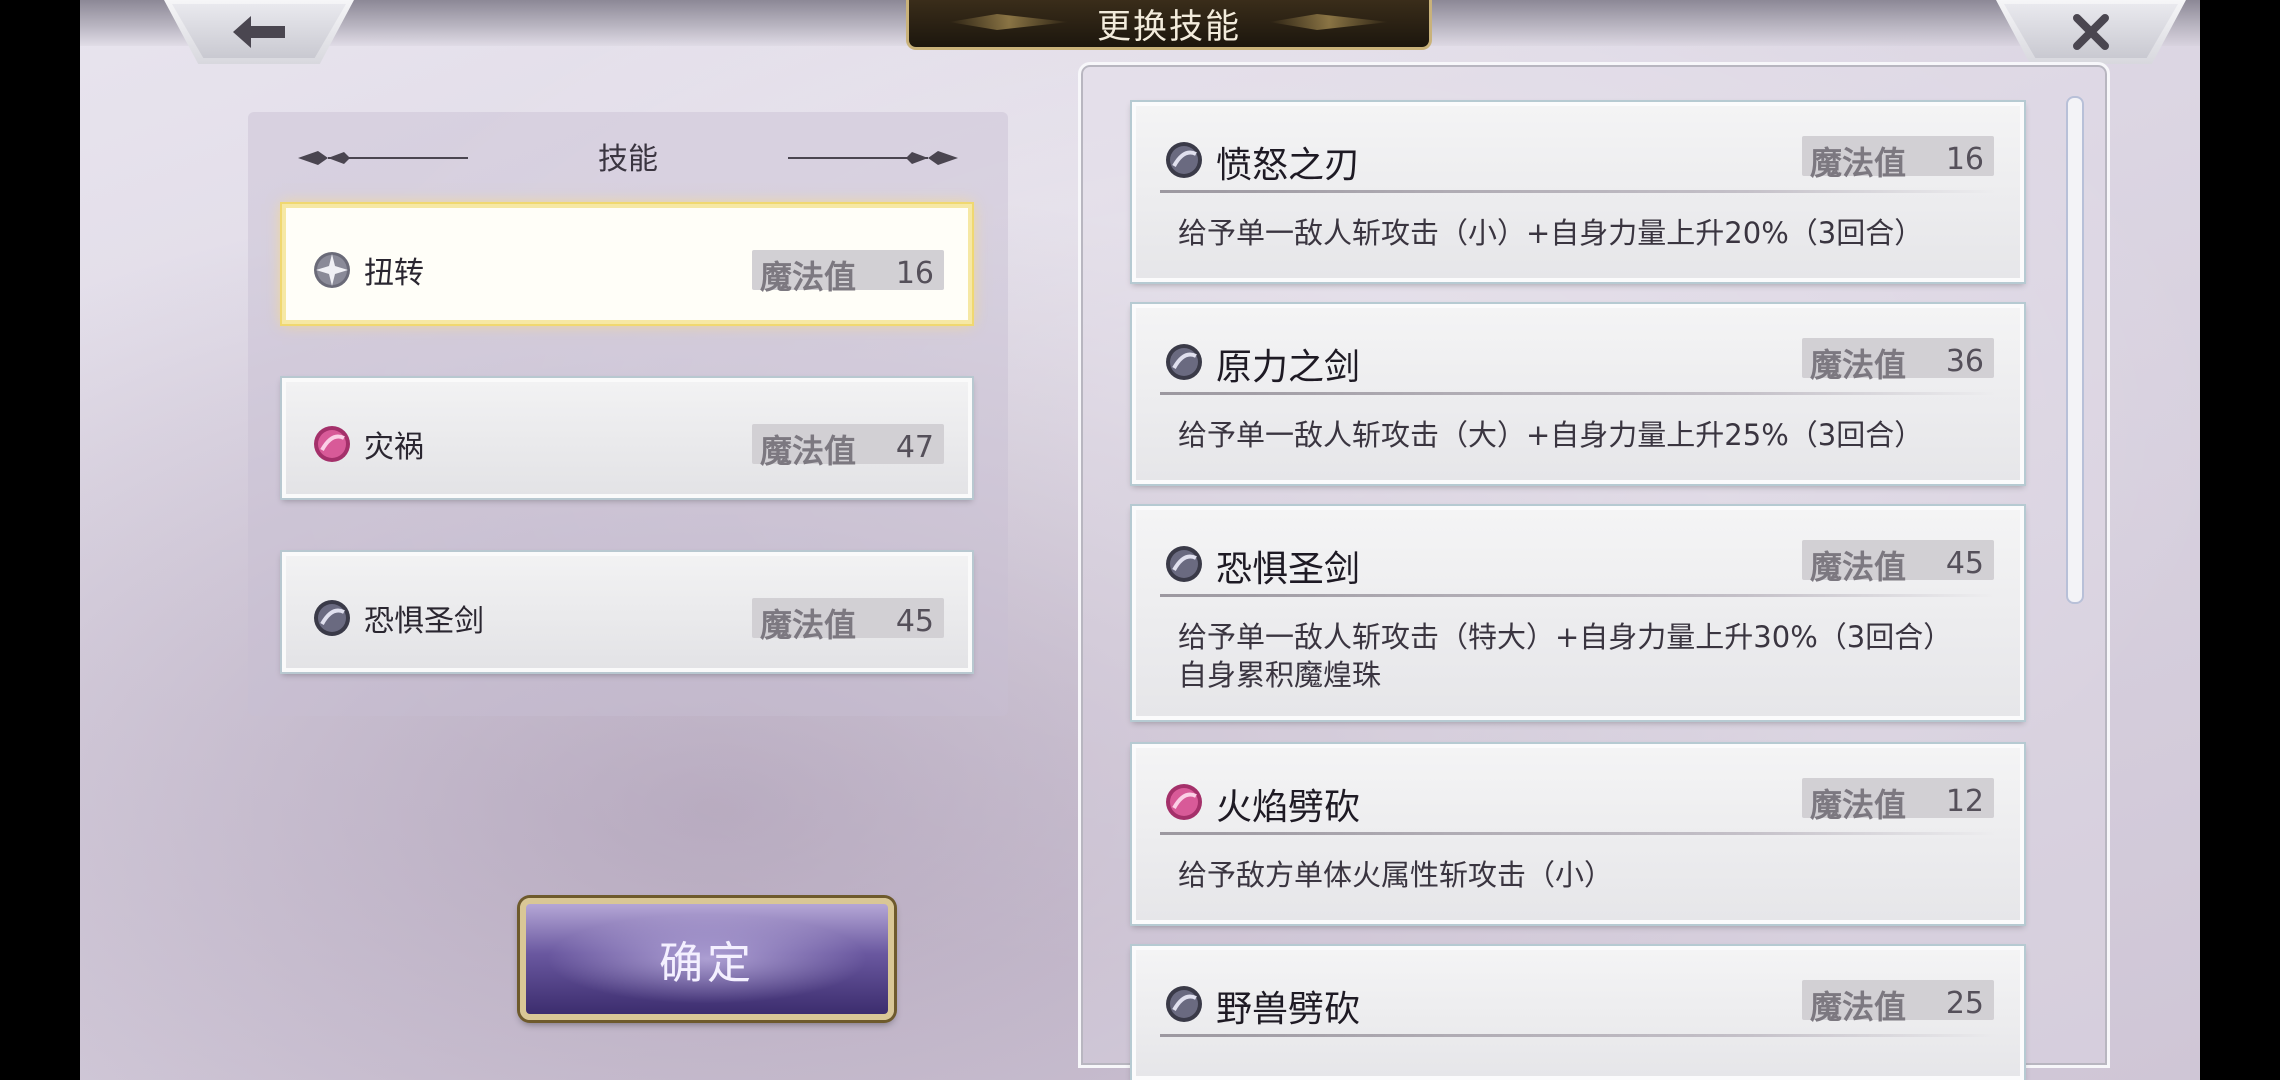 The width and height of the screenshot is (2280, 1080). What do you see at coordinates (1329, 22) in the screenshot?
I see `title-ornament-right` at bounding box center [1329, 22].